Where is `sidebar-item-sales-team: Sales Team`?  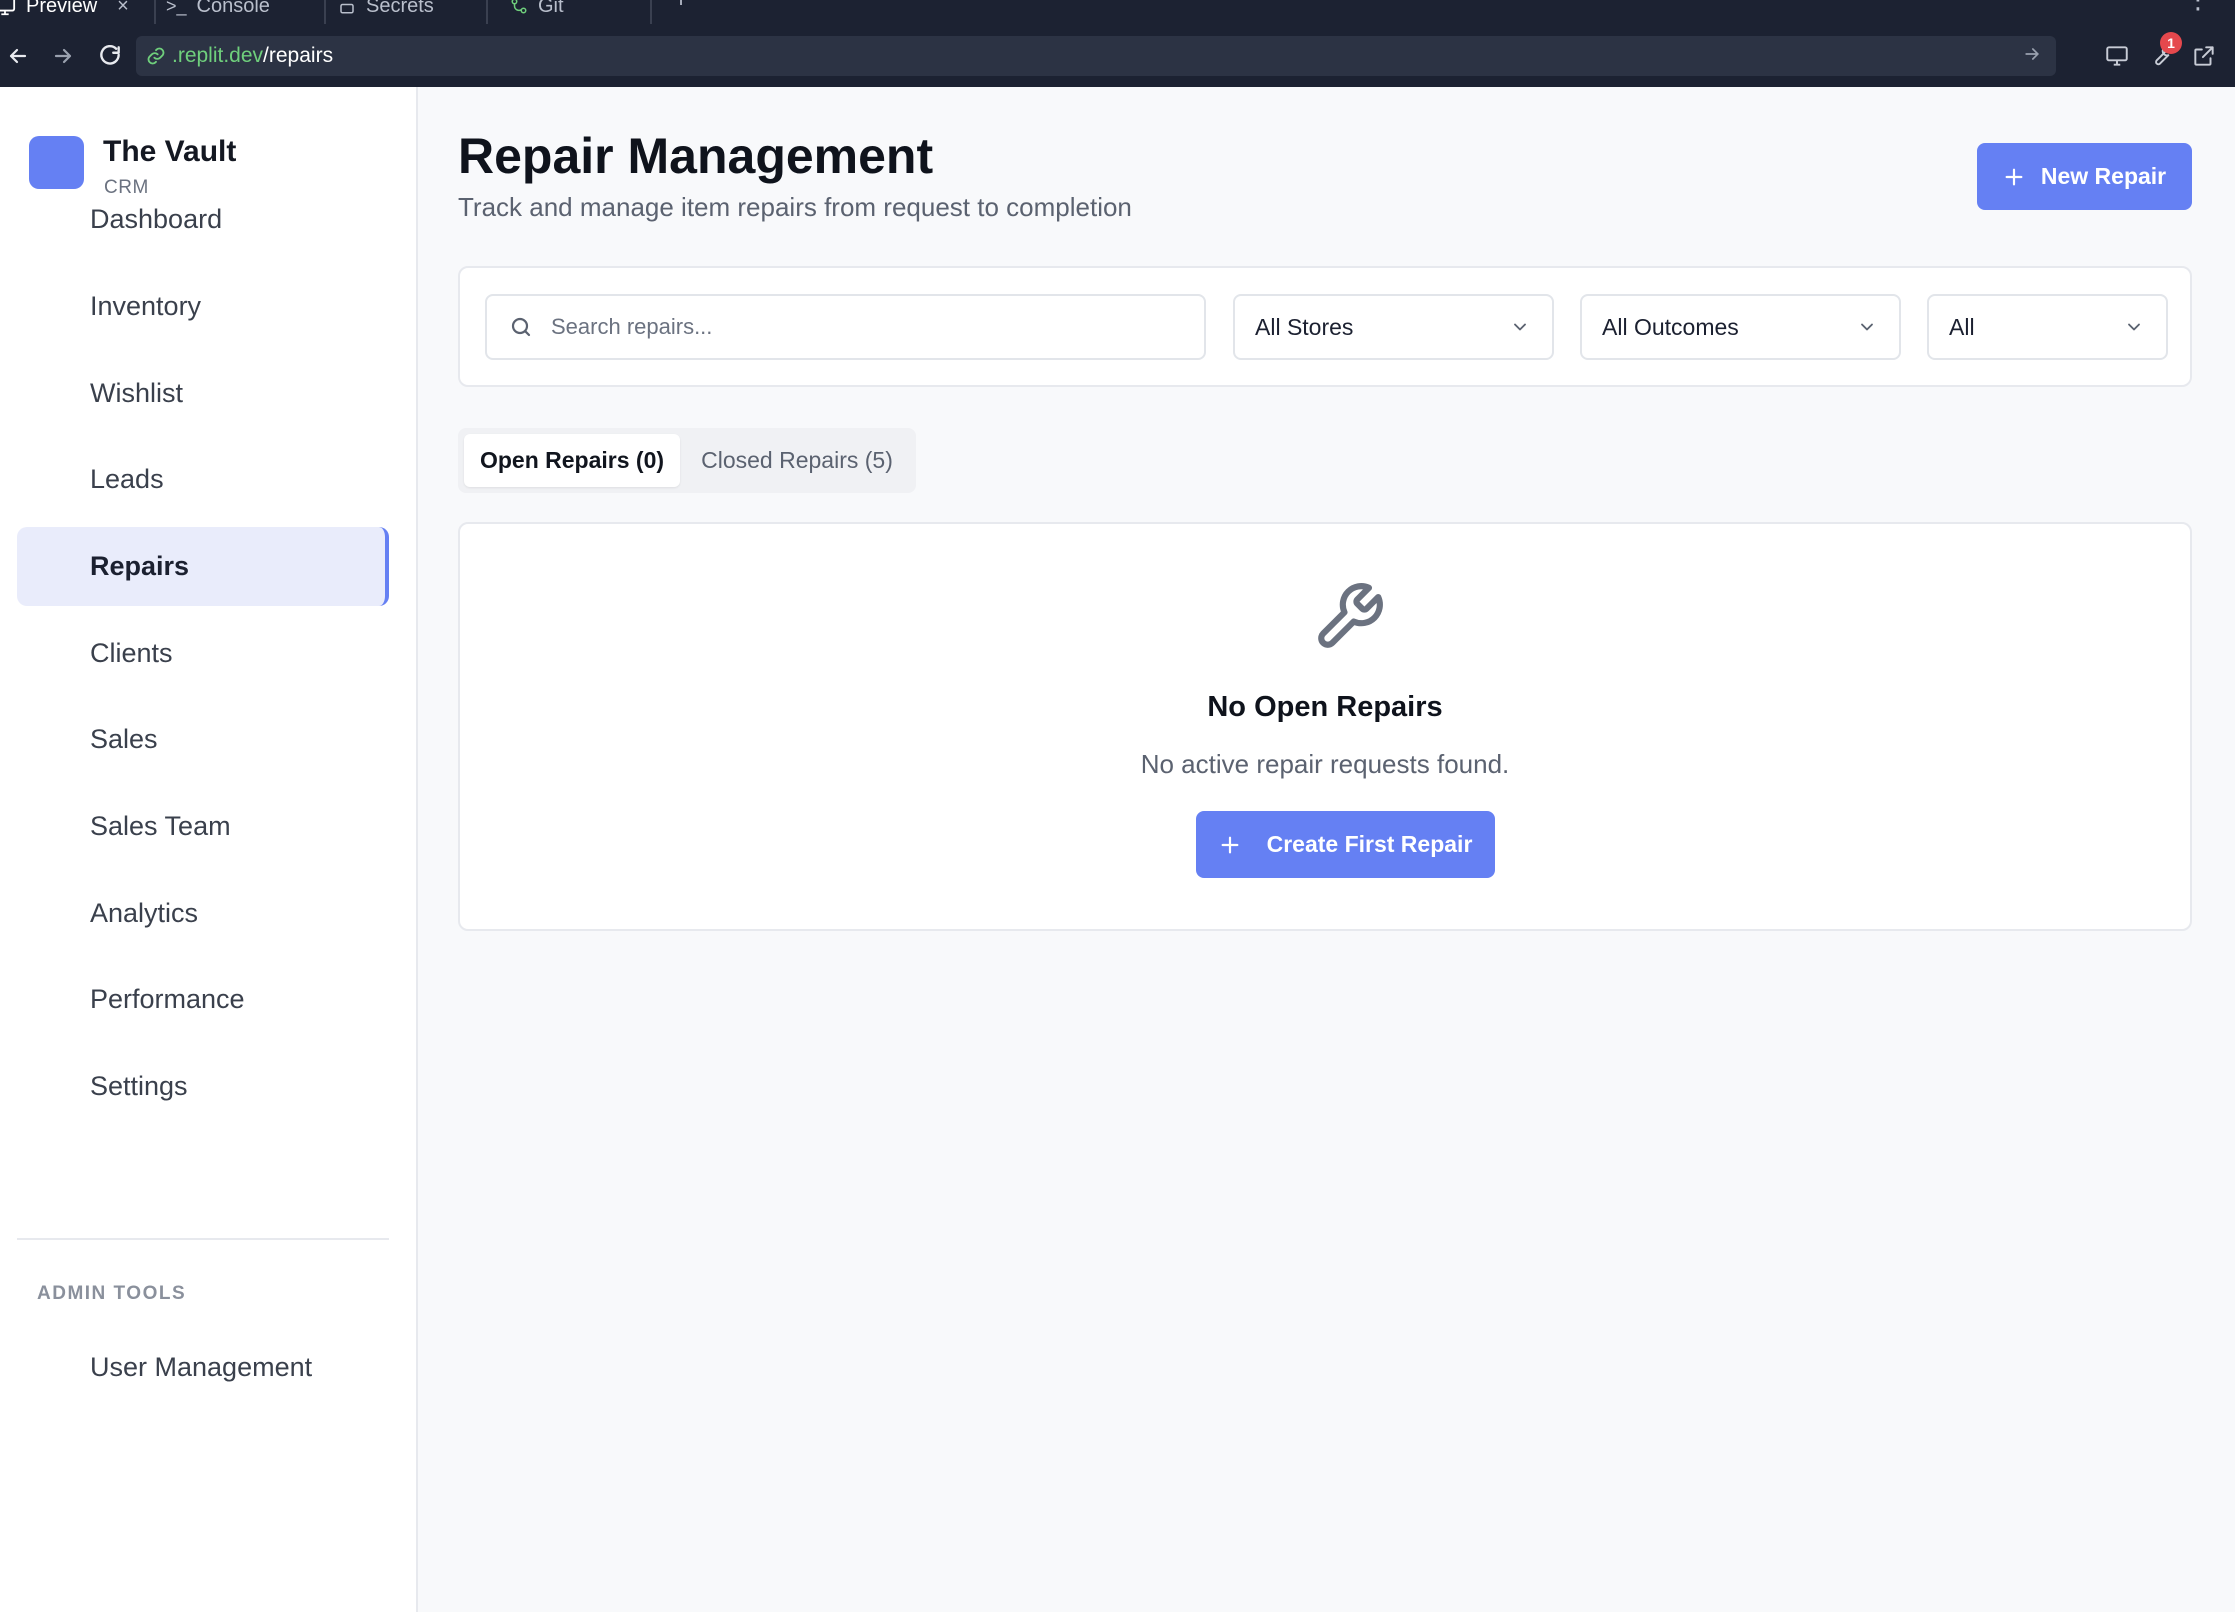 sidebar-item-sales-team: Sales Team is located at coordinates (203, 826).